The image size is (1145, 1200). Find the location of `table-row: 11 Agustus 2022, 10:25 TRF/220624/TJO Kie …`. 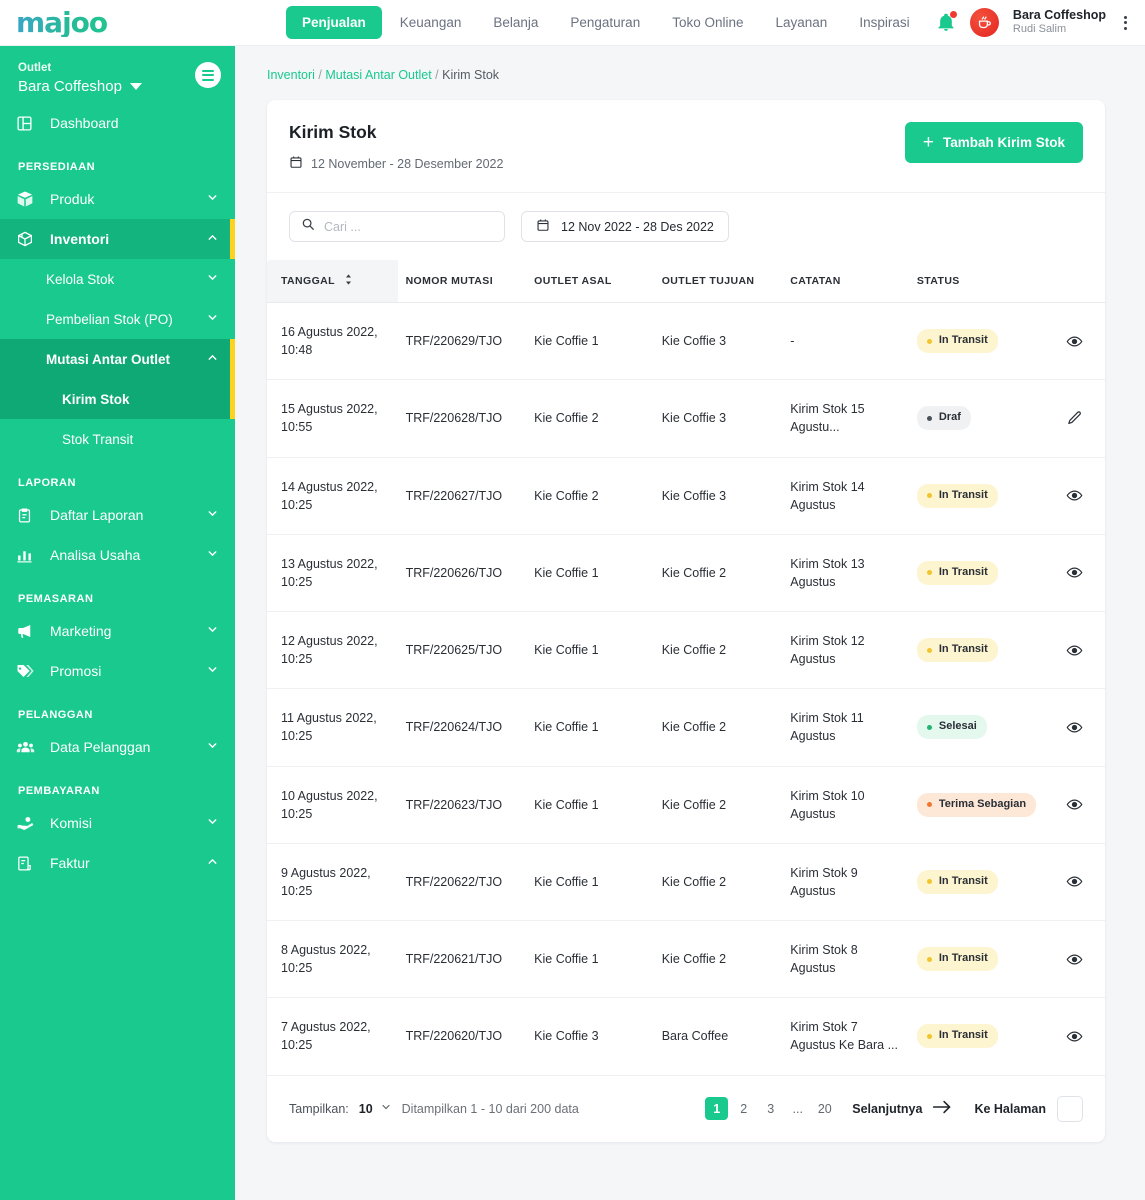

table-row: 11 Agustus 2022, 10:25 TRF/220624/TJO Kie … is located at coordinates (686, 727).